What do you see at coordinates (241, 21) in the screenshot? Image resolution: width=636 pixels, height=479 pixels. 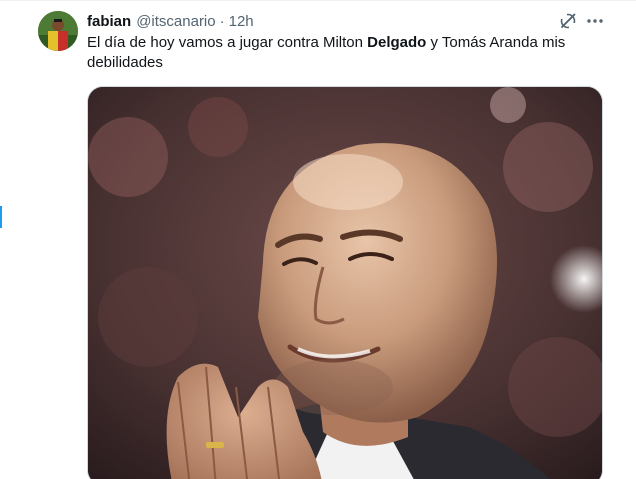 I see `timestamp: 12h` at bounding box center [241, 21].